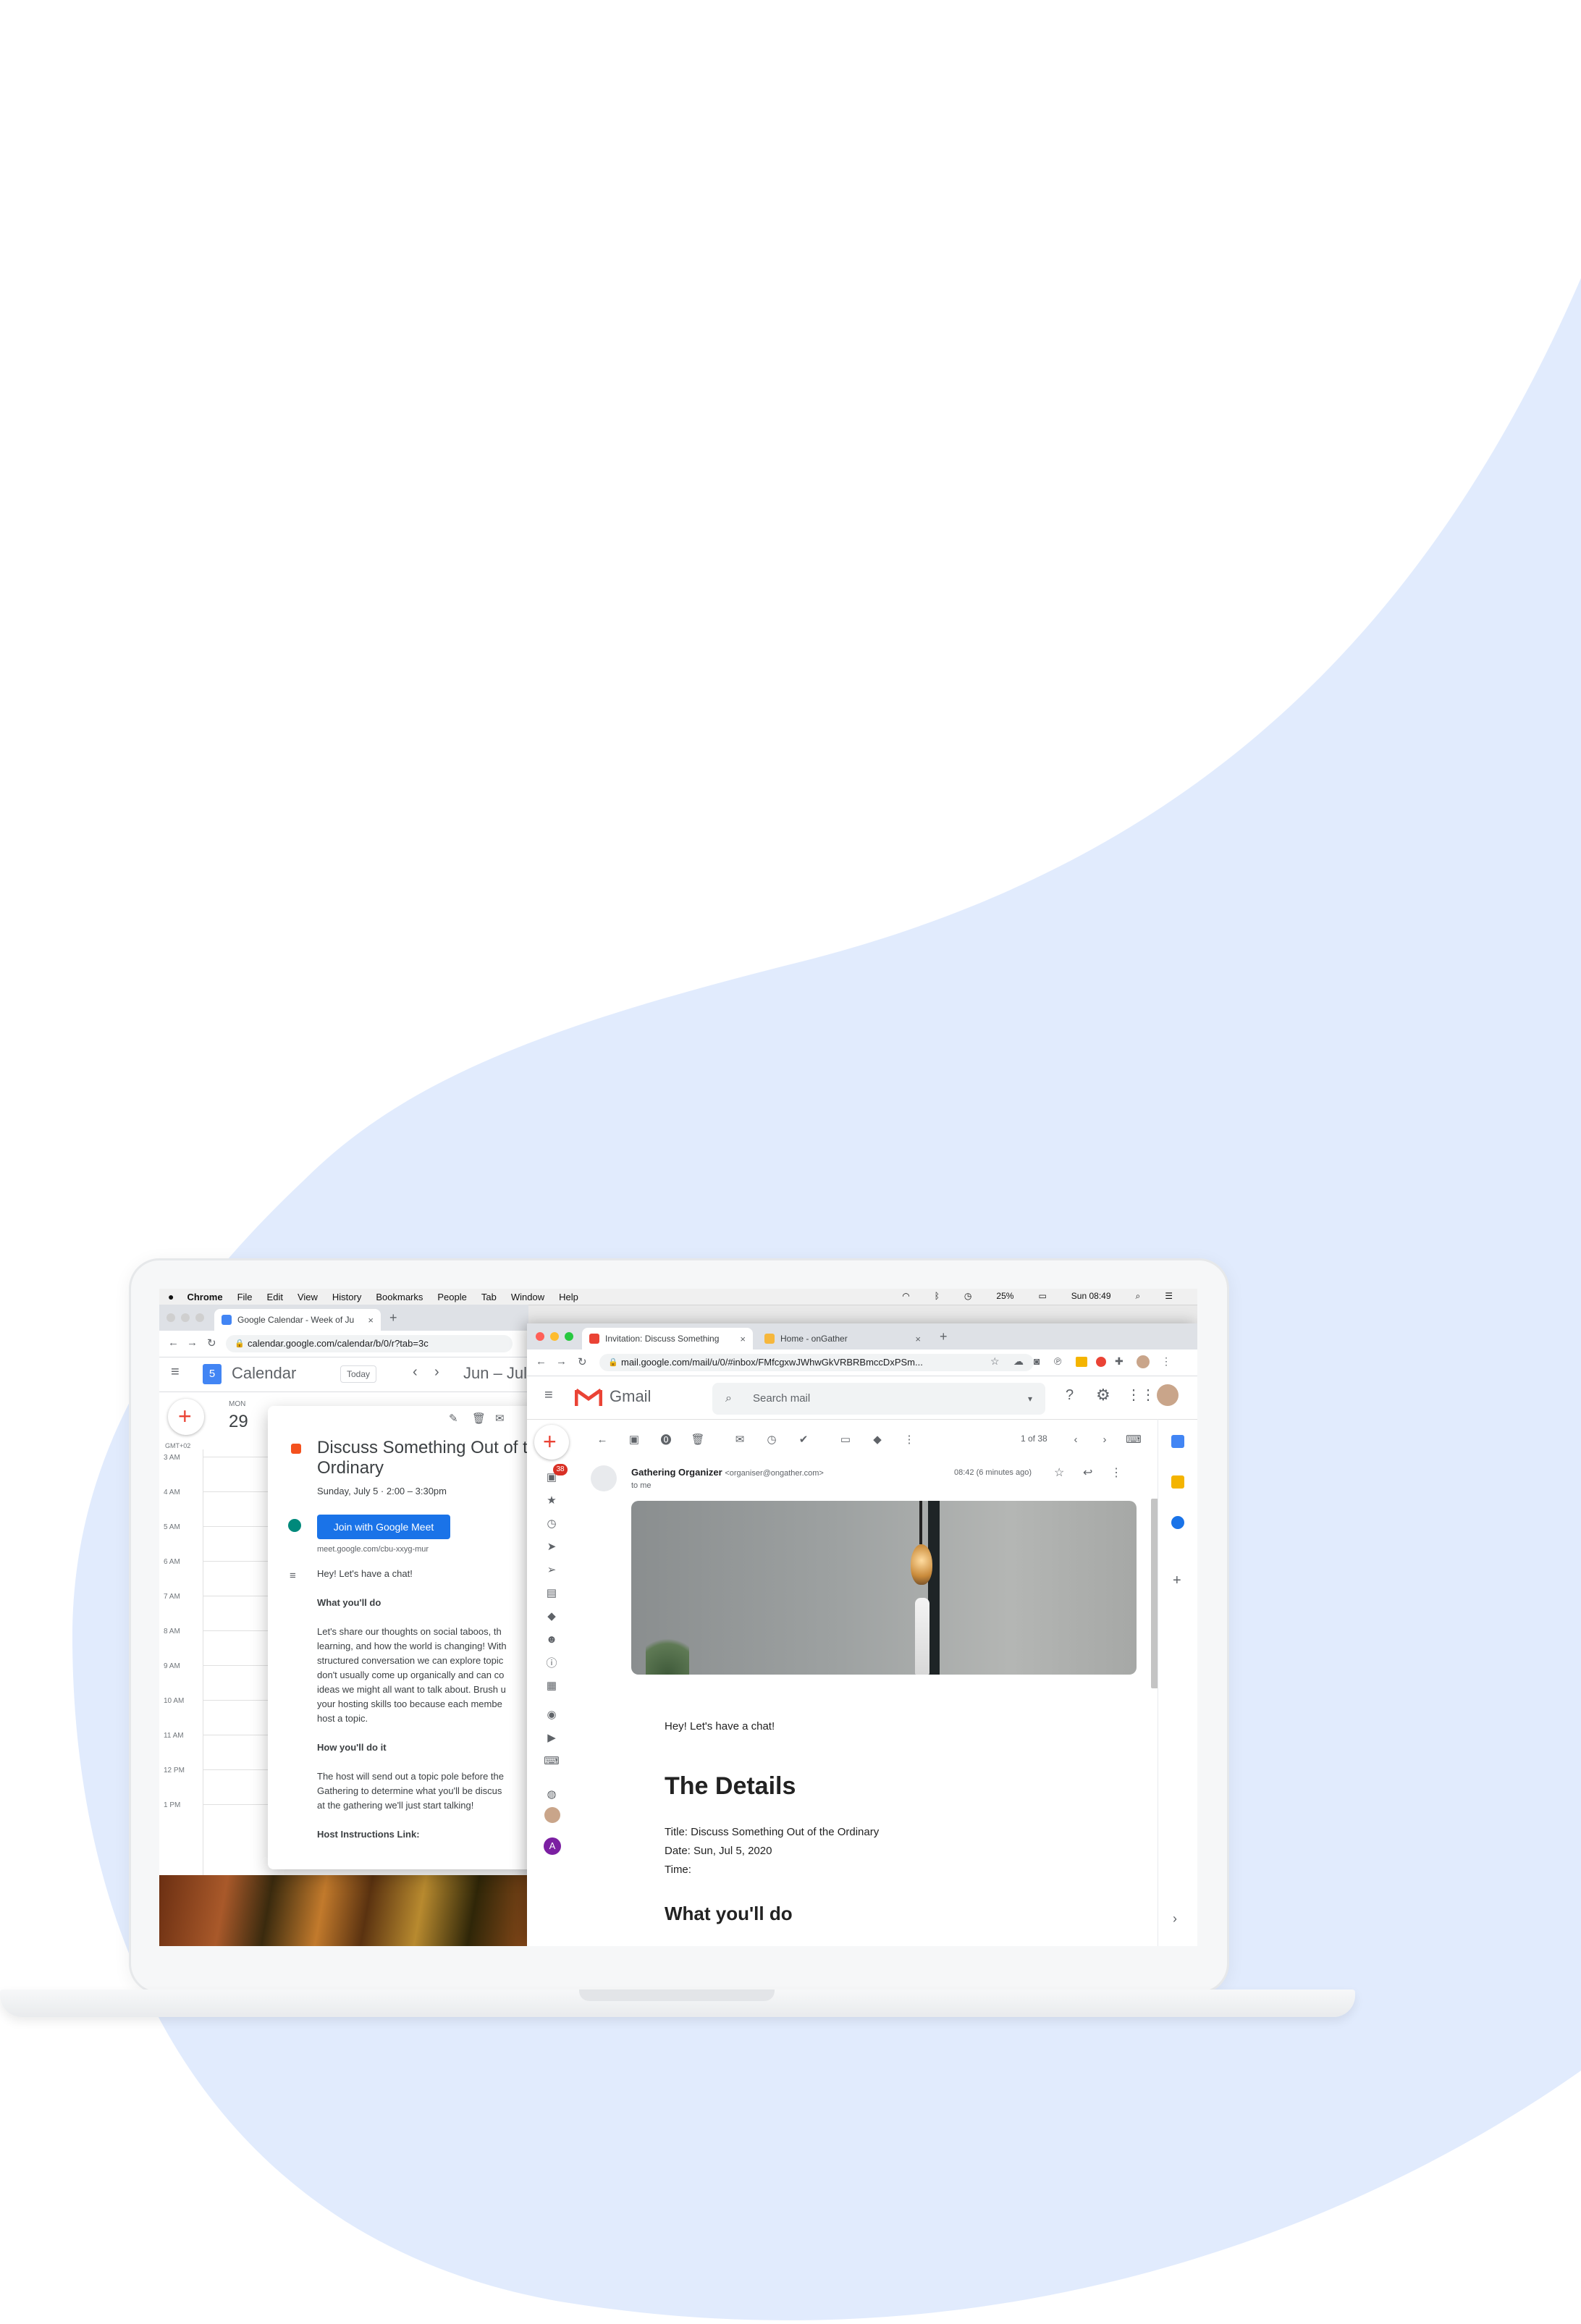 Image resolution: width=1581 pixels, height=2324 pixels. I want to click on recipient-details: to me, so click(641, 1485).